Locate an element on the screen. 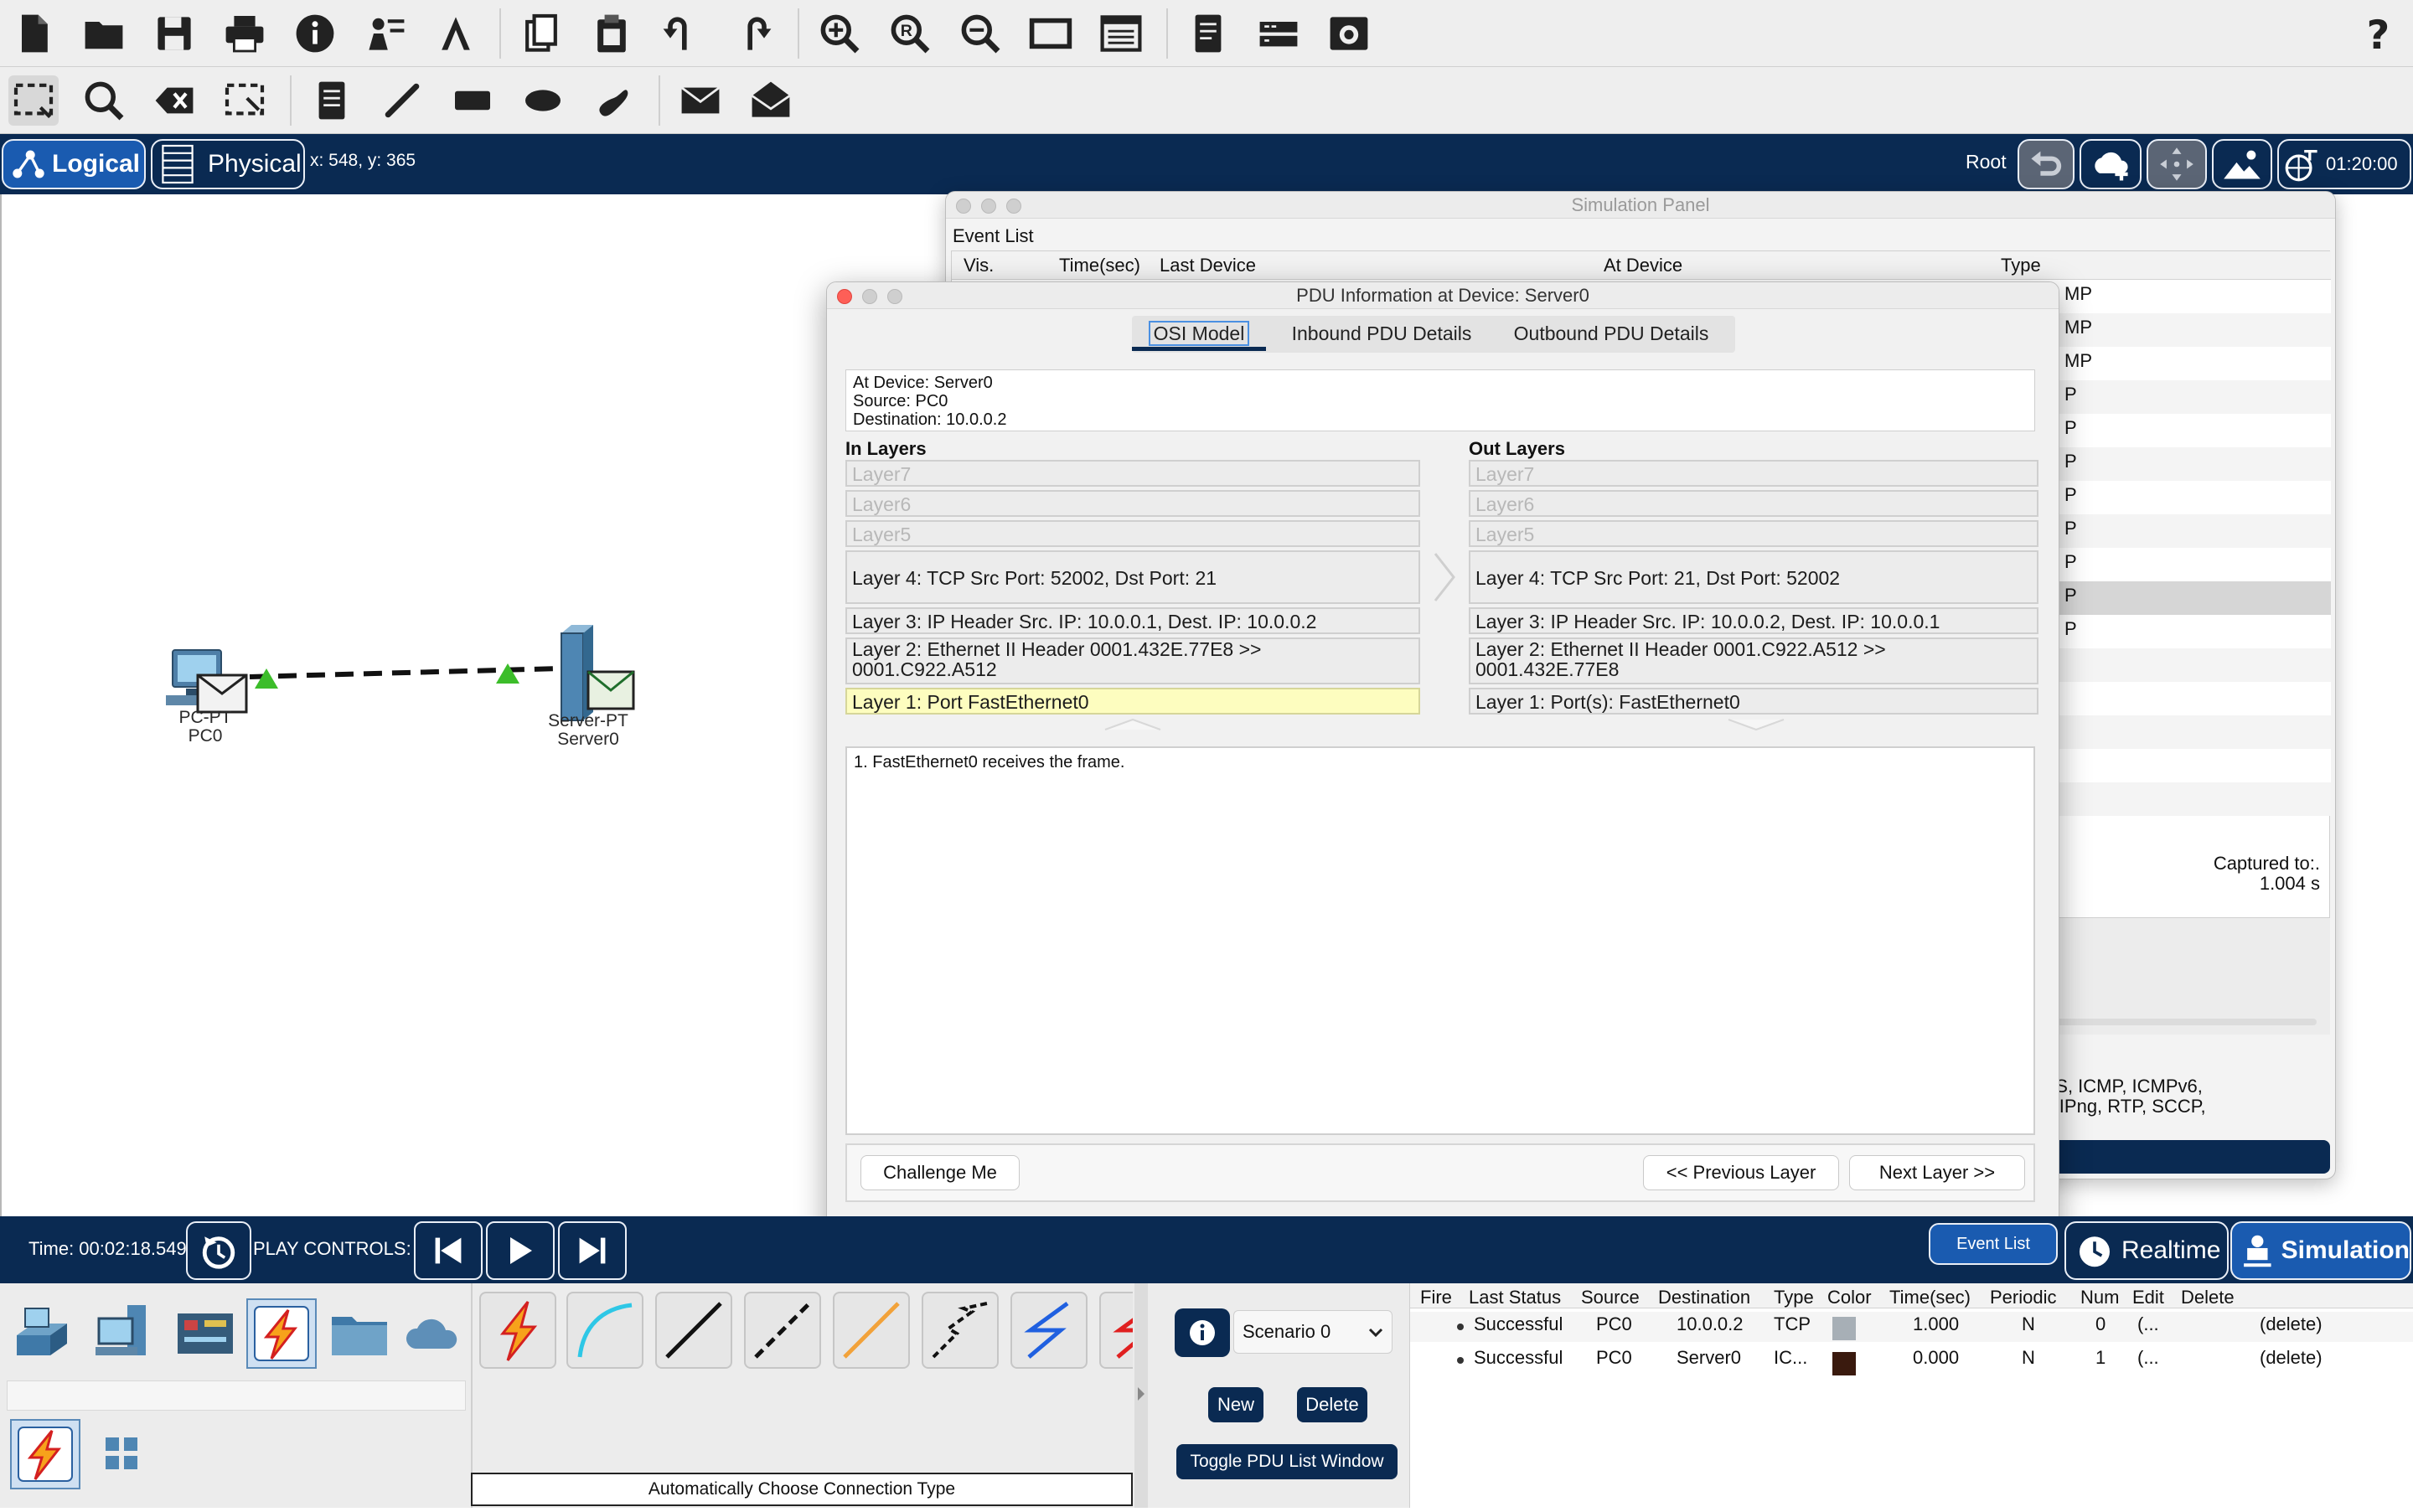 Image resolution: width=2413 pixels, height=1512 pixels. out-layer-5: Layer5 is located at coordinates (1753, 533).